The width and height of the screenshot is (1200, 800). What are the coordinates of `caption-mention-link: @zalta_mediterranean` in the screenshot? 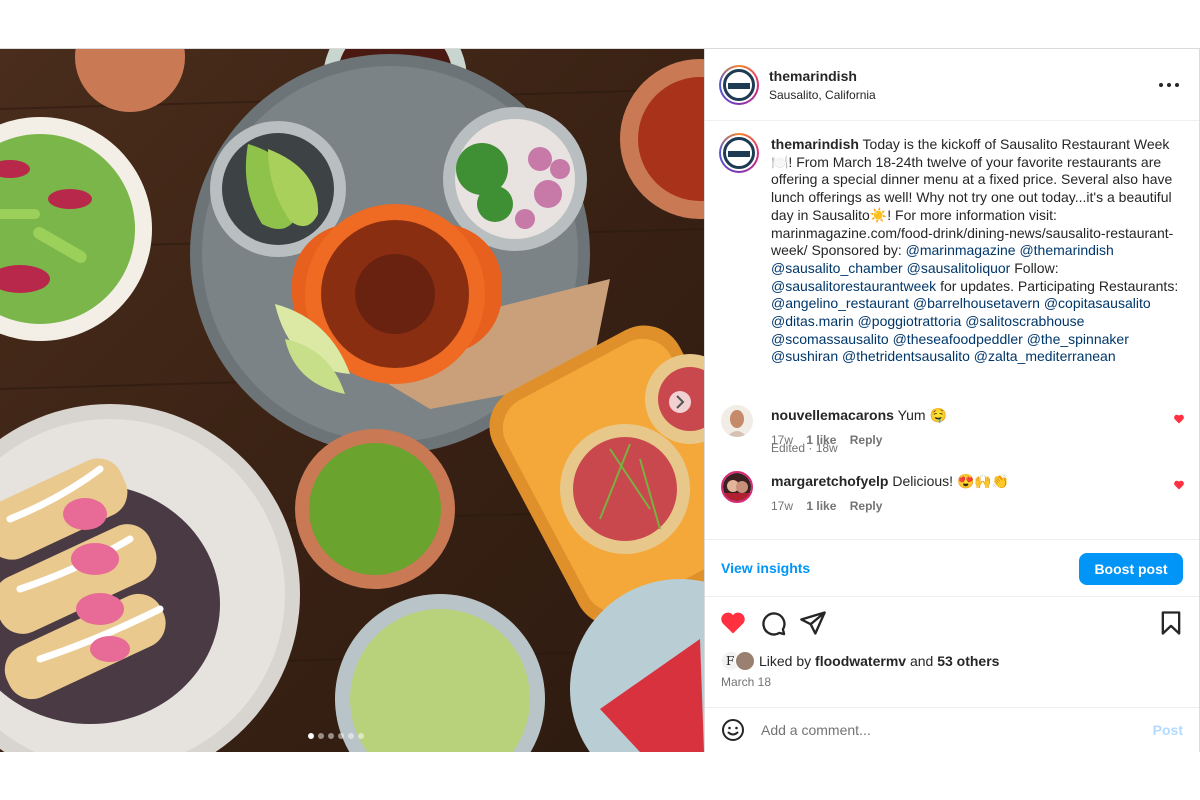 It's located at (1045, 356).